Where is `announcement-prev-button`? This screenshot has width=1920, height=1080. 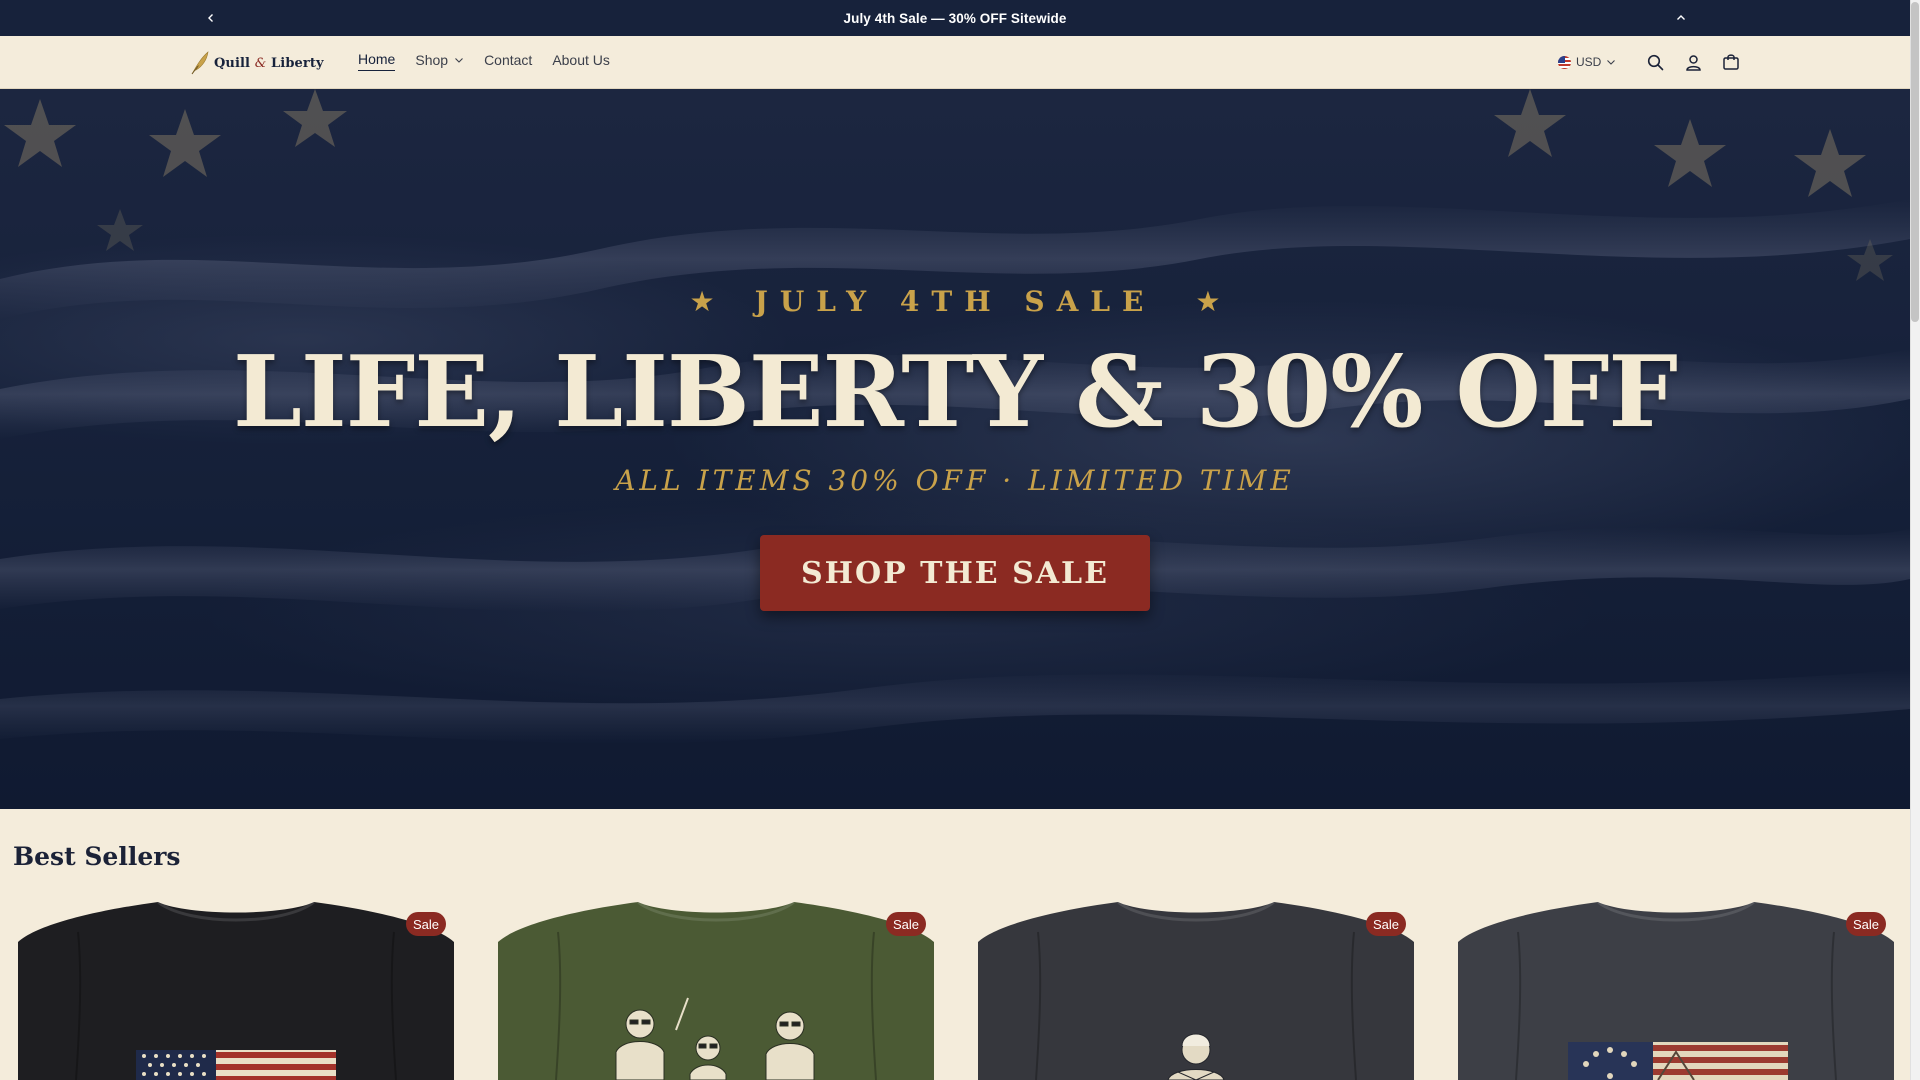 announcement-prev-button is located at coordinates (211, 18).